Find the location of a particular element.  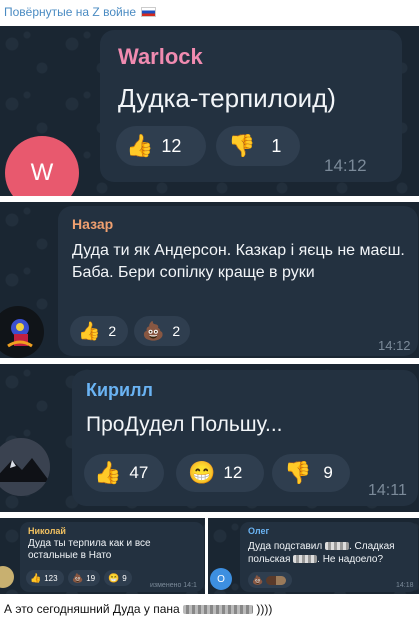

message-text-part: польская is located at coordinates (269, 559).